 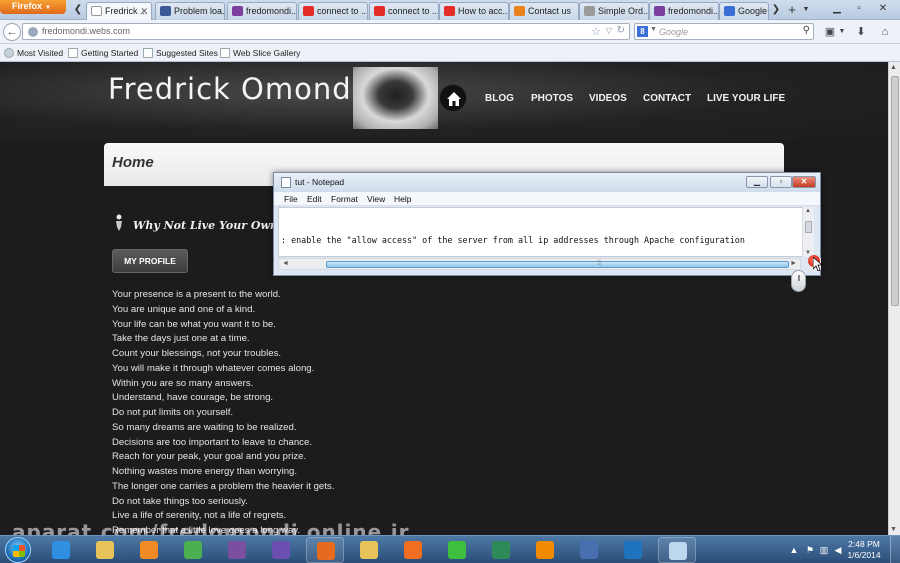 What do you see at coordinates (184, 309) in the screenshot?
I see `poem-line: You are unique and one of a kind.` at bounding box center [184, 309].